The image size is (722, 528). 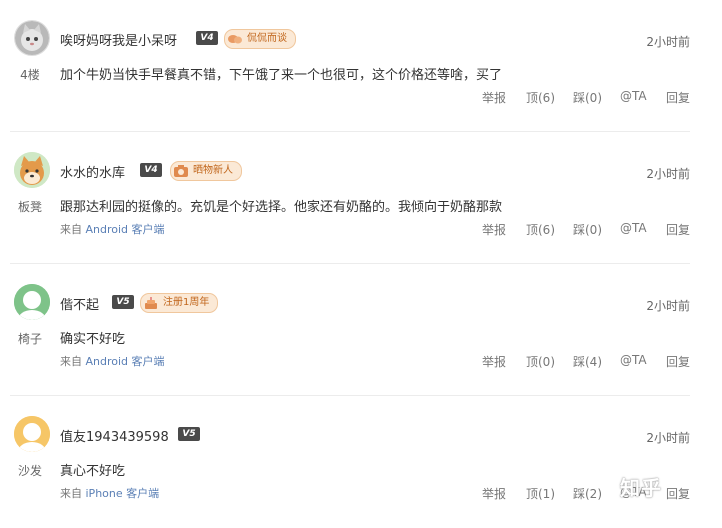 I want to click on username: 值友1943439598, so click(x=114, y=435).